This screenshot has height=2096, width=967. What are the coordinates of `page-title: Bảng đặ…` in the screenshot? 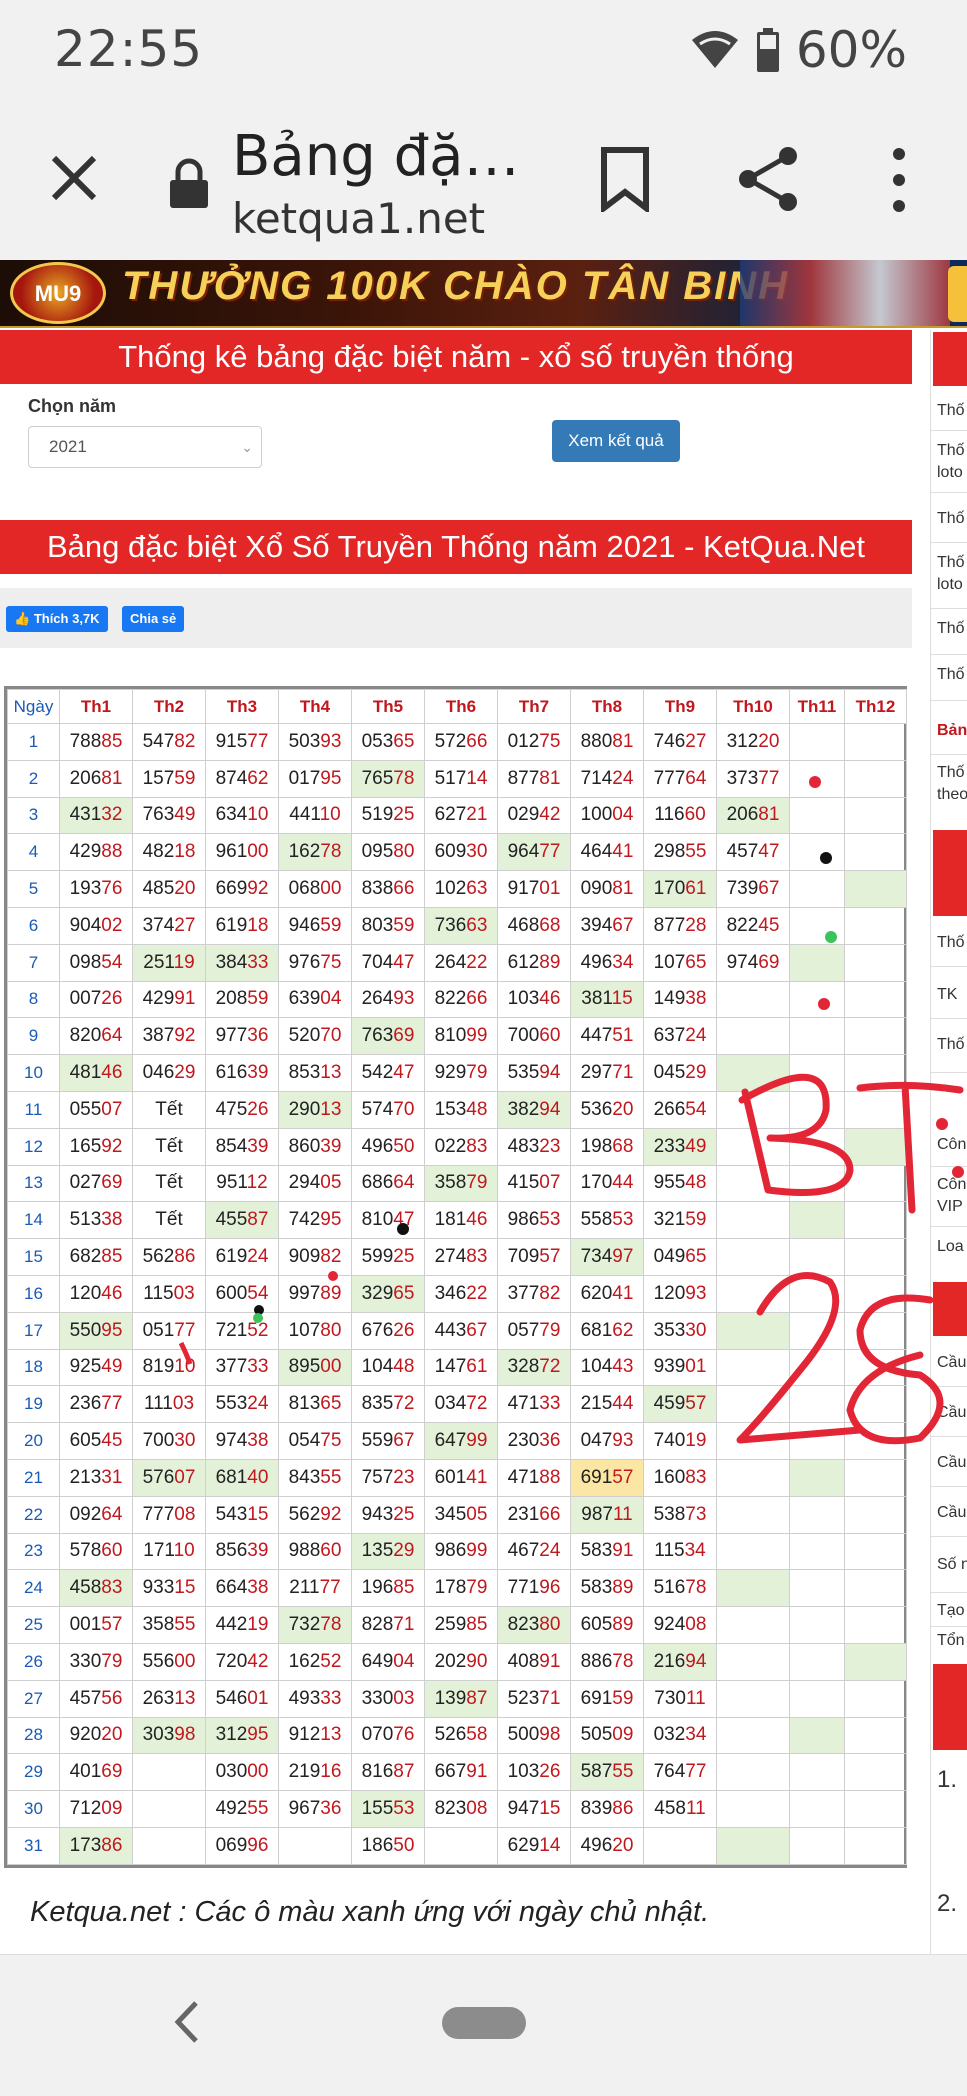 It's located at (375, 156).